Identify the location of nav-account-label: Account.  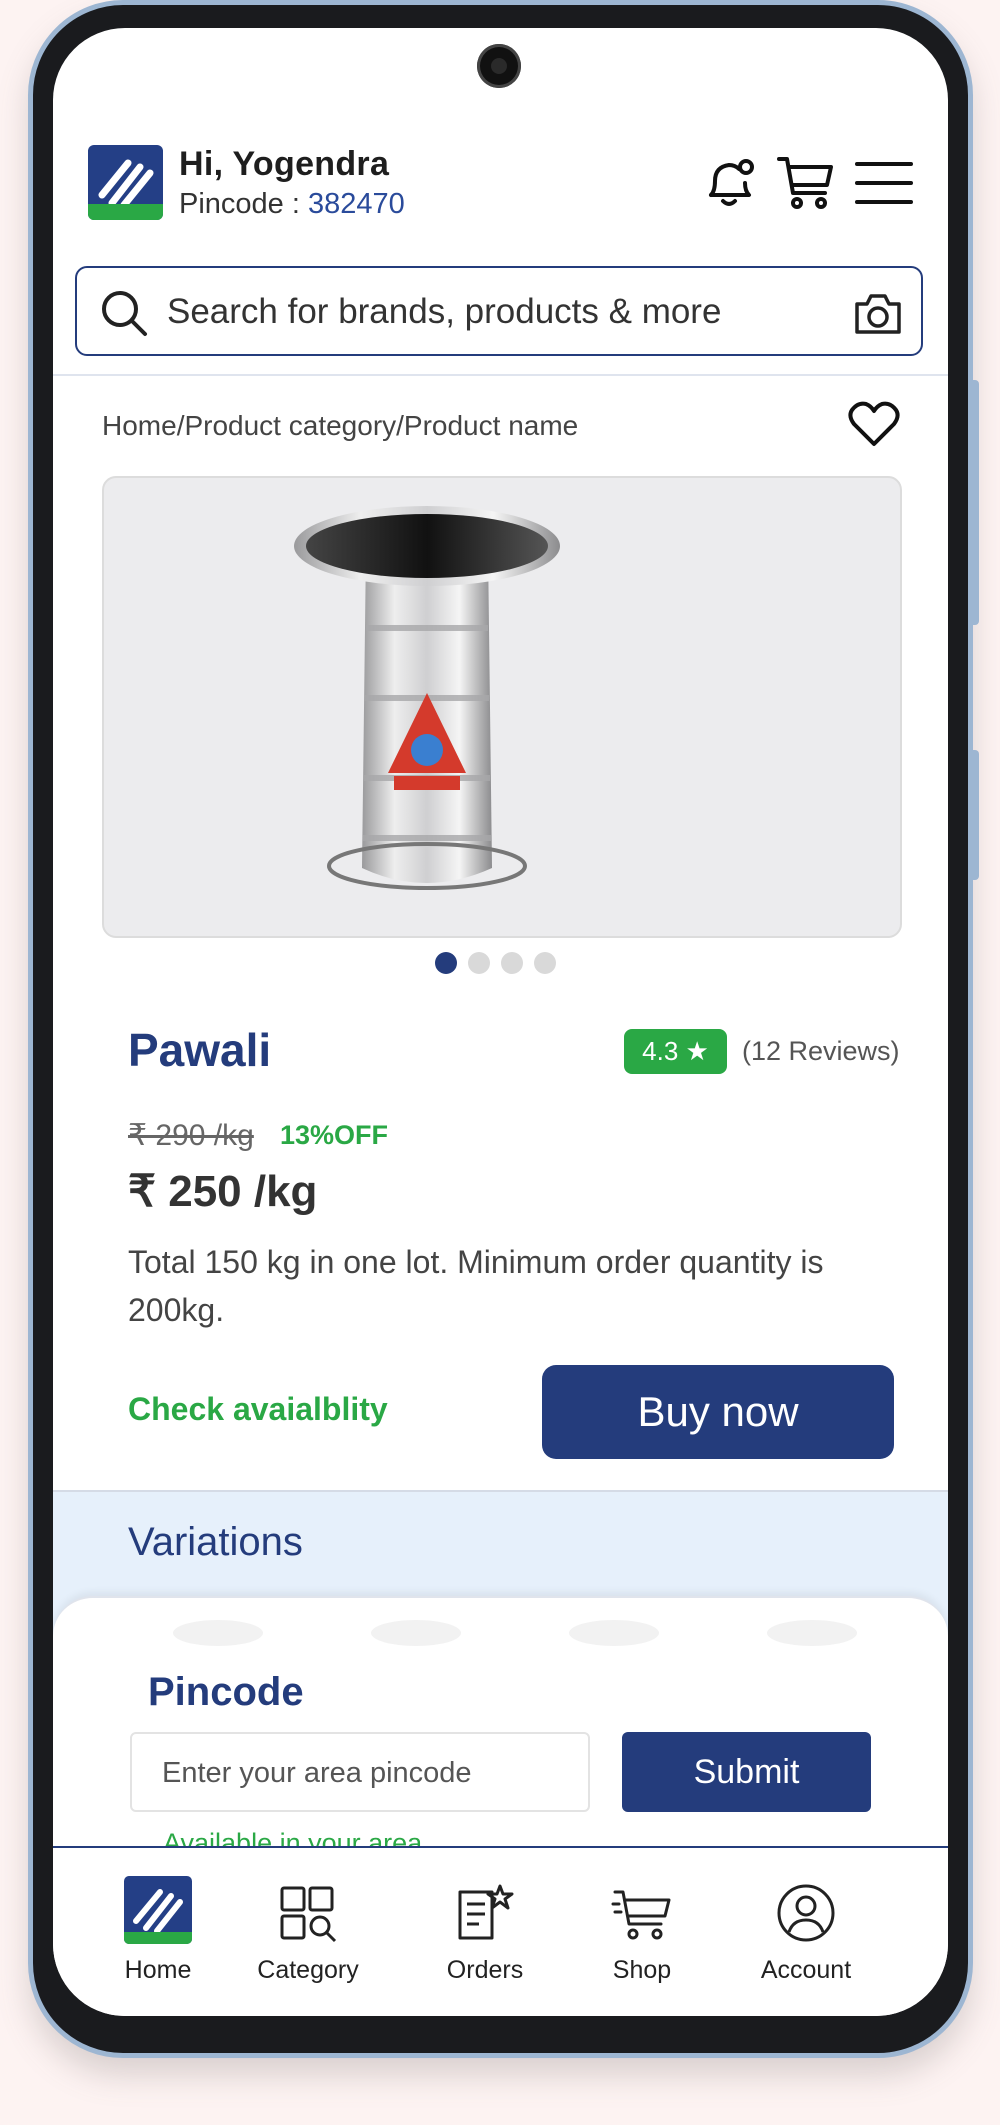
(806, 1970).